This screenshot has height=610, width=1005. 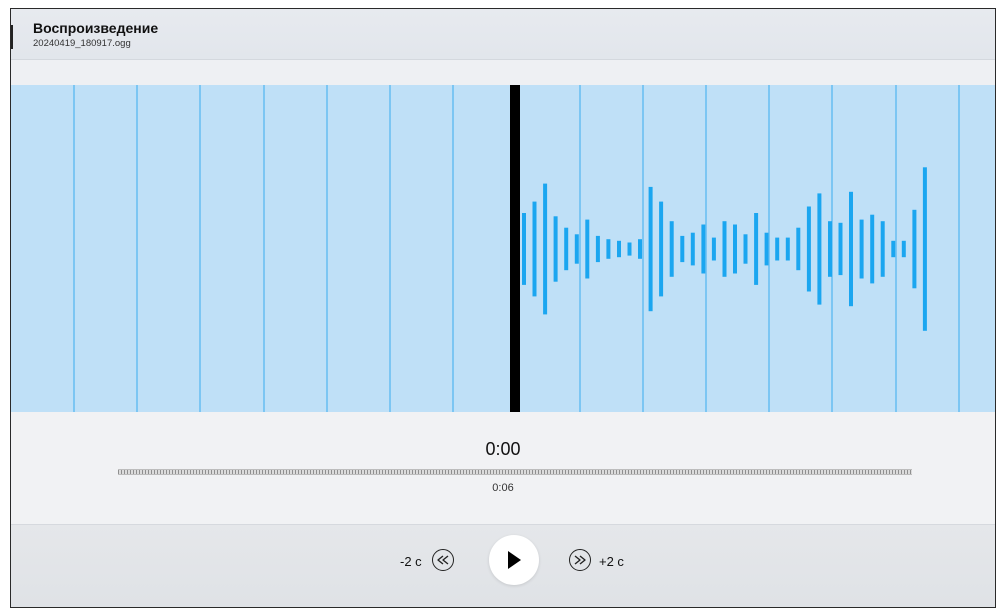 I want to click on current-time: 0:00, so click(x=503, y=449).